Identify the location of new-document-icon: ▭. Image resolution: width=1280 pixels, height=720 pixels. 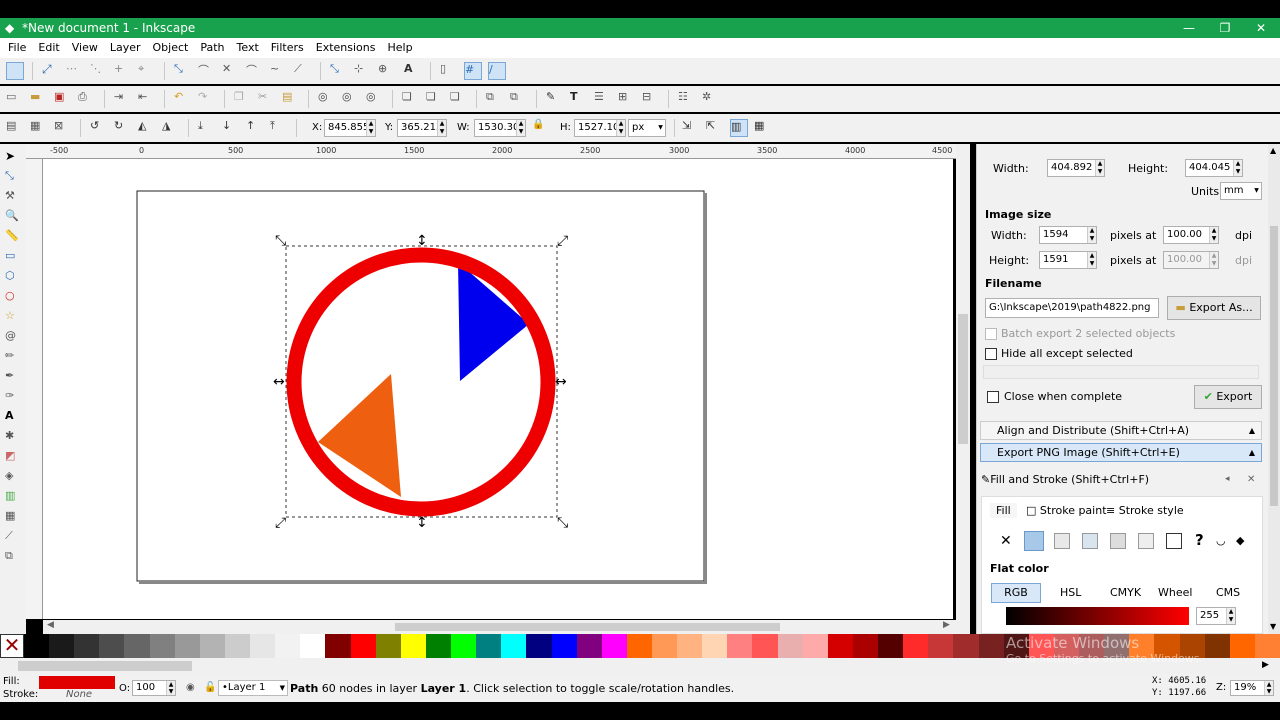
(15, 99).